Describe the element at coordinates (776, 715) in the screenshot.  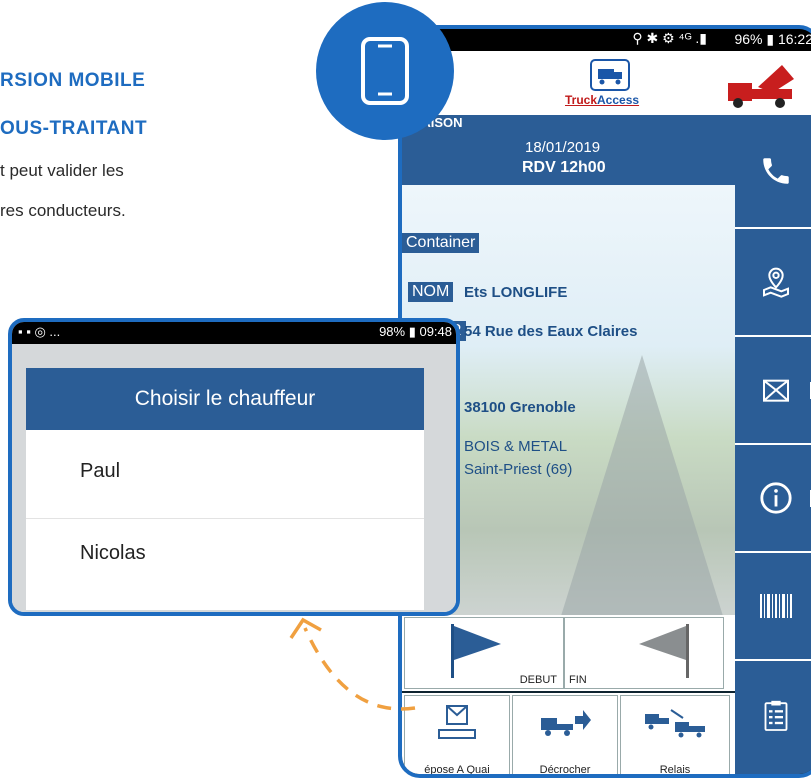
I see `clipboard-icon` at that location.